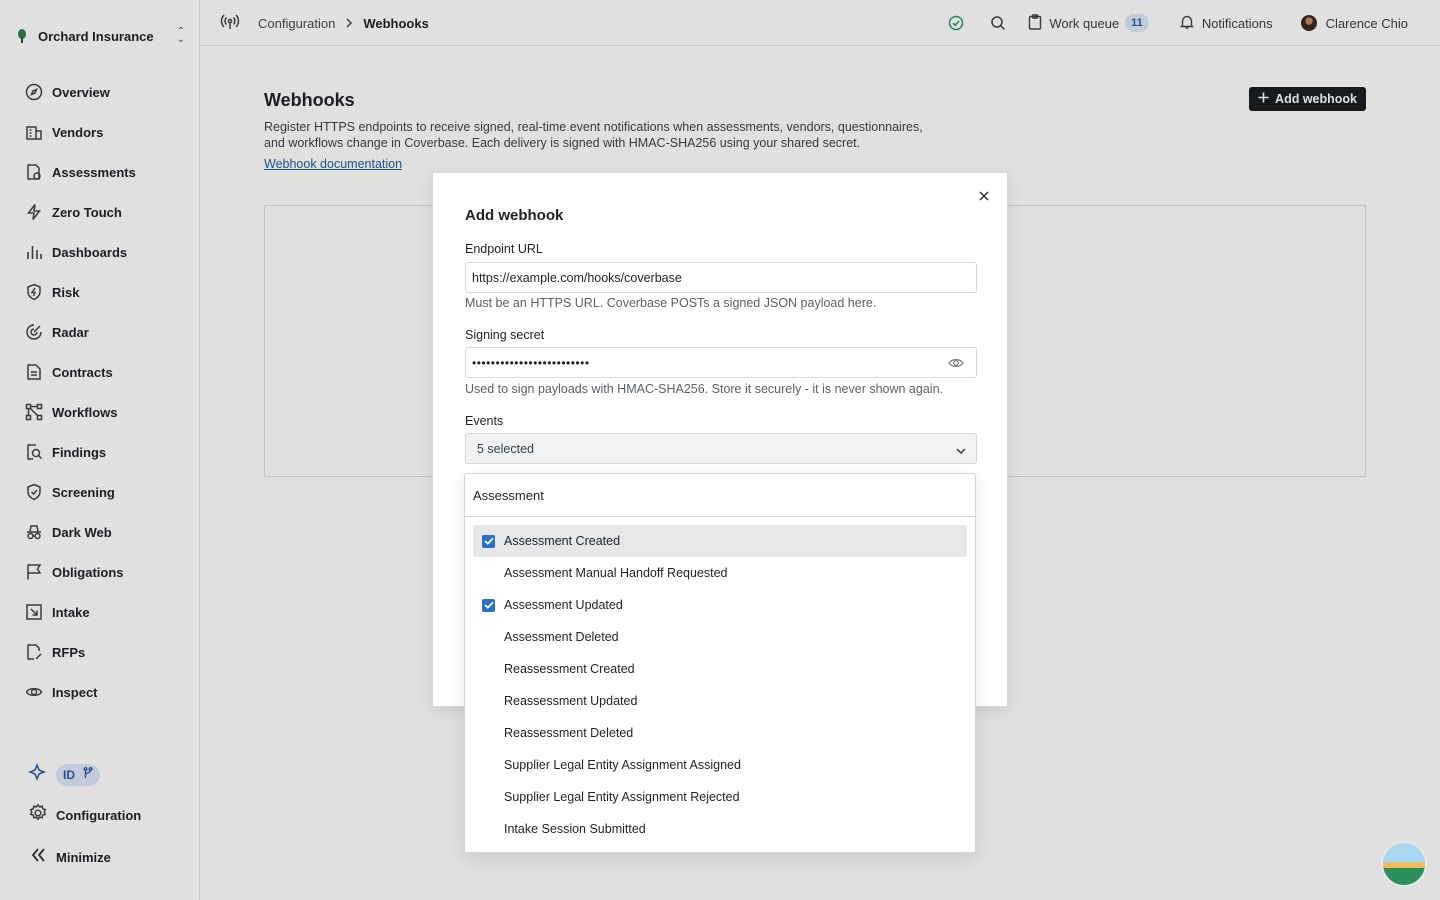 The height and width of the screenshot is (900, 1440). Describe the element at coordinates (1404, 864) in the screenshot. I see `assistant-avatar` at that location.